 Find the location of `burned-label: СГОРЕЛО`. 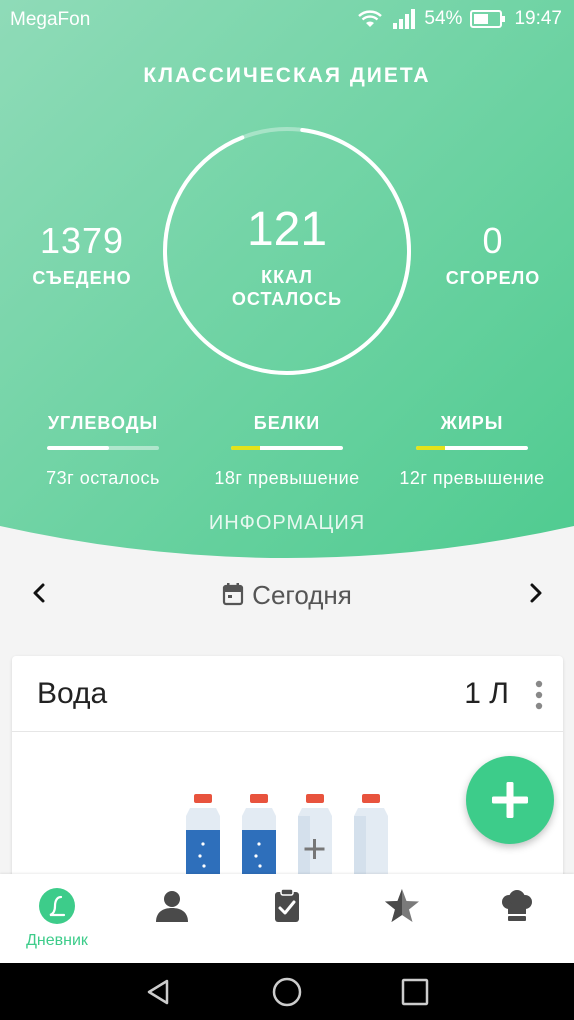

burned-label: СГОРЕЛО is located at coordinates (493, 278).